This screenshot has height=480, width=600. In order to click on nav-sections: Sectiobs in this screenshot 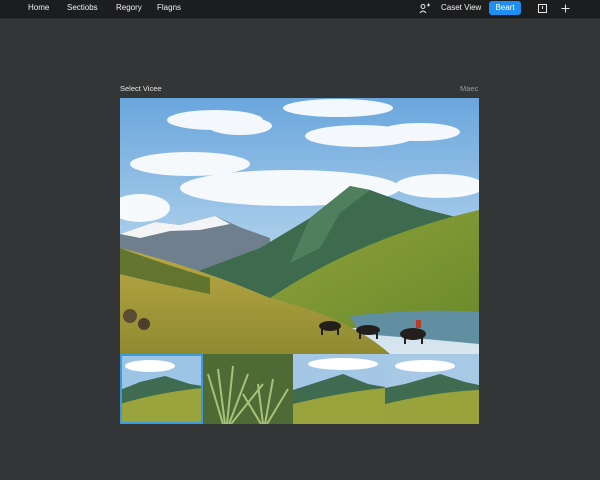, I will do `click(82, 8)`.